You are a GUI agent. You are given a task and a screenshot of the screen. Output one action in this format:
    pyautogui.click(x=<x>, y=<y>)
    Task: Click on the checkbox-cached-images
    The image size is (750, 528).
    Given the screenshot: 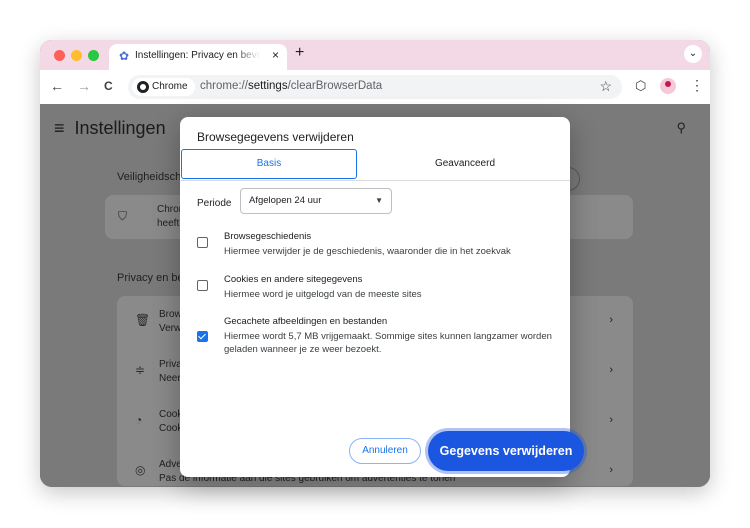 What is the action you would take?
    pyautogui.click(x=202, y=336)
    